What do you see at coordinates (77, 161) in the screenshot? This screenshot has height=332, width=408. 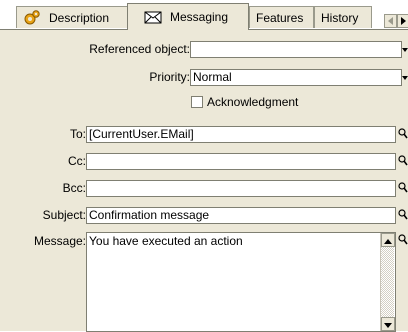 I see `cc-label: Cc:` at bounding box center [77, 161].